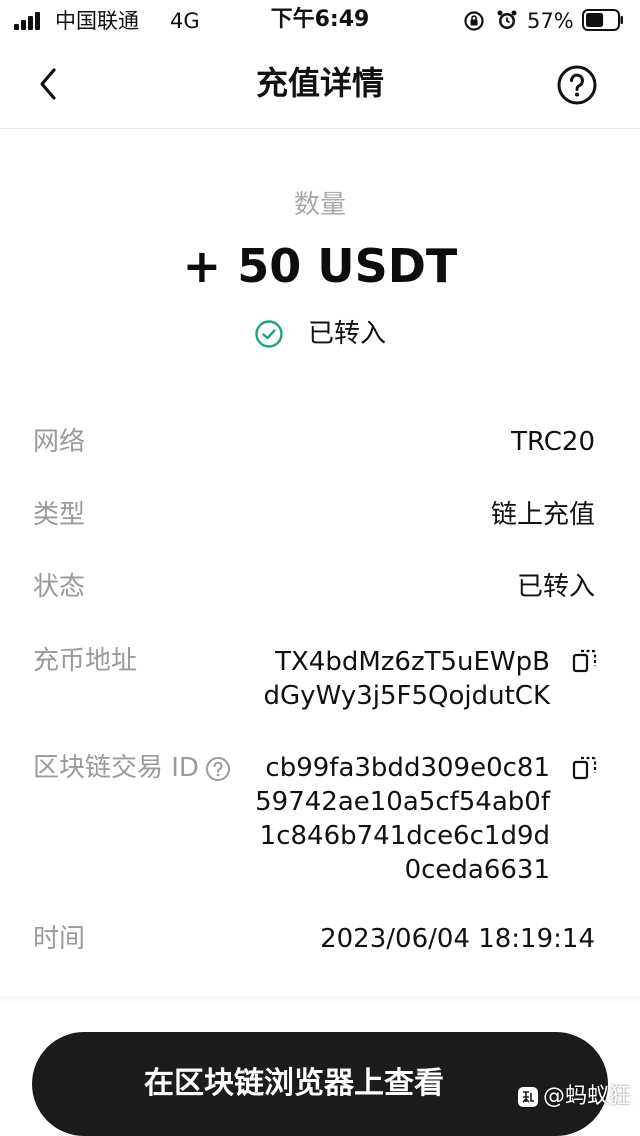 The image size is (640, 1136). What do you see at coordinates (407, 679) in the screenshot?
I see `address-value: TX4bdMz6zT5uEWpB dGyWy3j5F5QojdutCK` at bounding box center [407, 679].